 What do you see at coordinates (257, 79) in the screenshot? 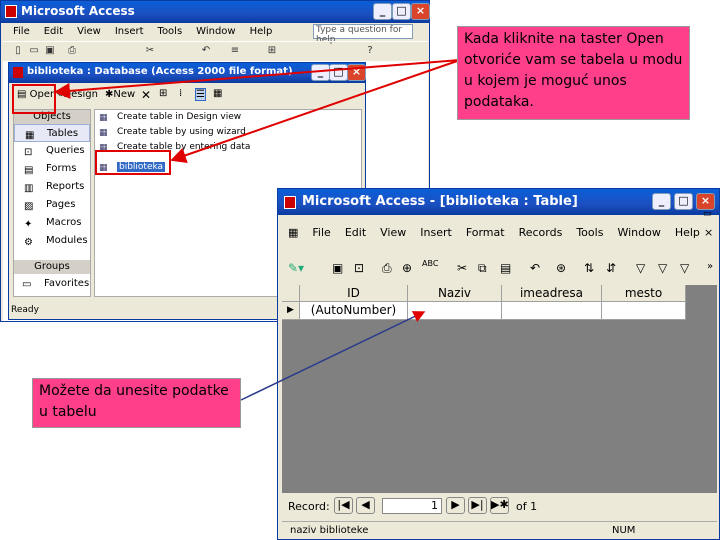
I see `arrow-to-open` at bounding box center [257, 79].